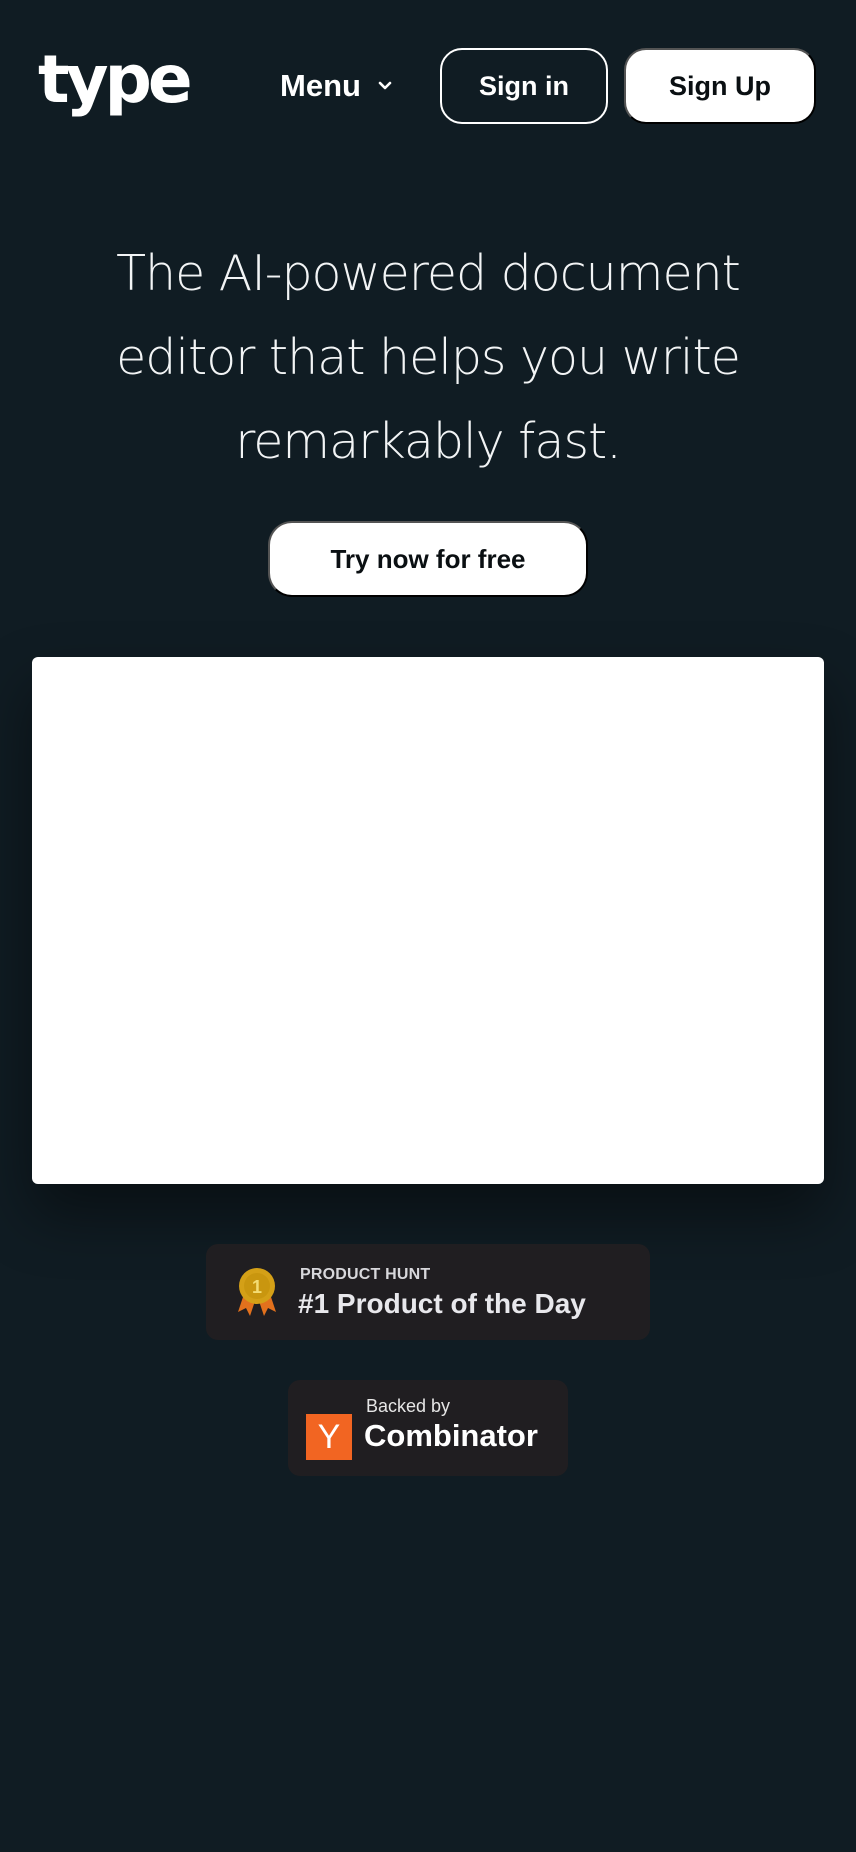  I want to click on ycombinator-name: Combinator, so click(451, 1435).